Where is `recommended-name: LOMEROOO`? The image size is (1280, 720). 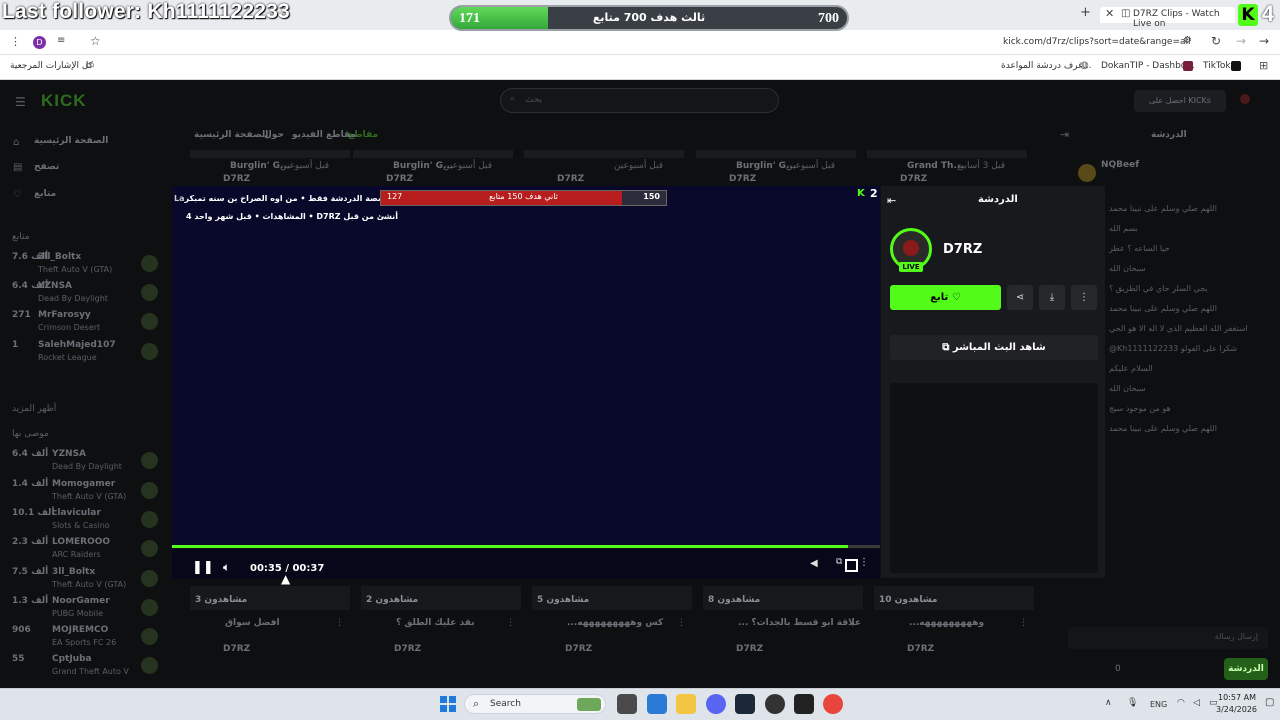
recommended-name: LOMEROOO is located at coordinates (81, 542).